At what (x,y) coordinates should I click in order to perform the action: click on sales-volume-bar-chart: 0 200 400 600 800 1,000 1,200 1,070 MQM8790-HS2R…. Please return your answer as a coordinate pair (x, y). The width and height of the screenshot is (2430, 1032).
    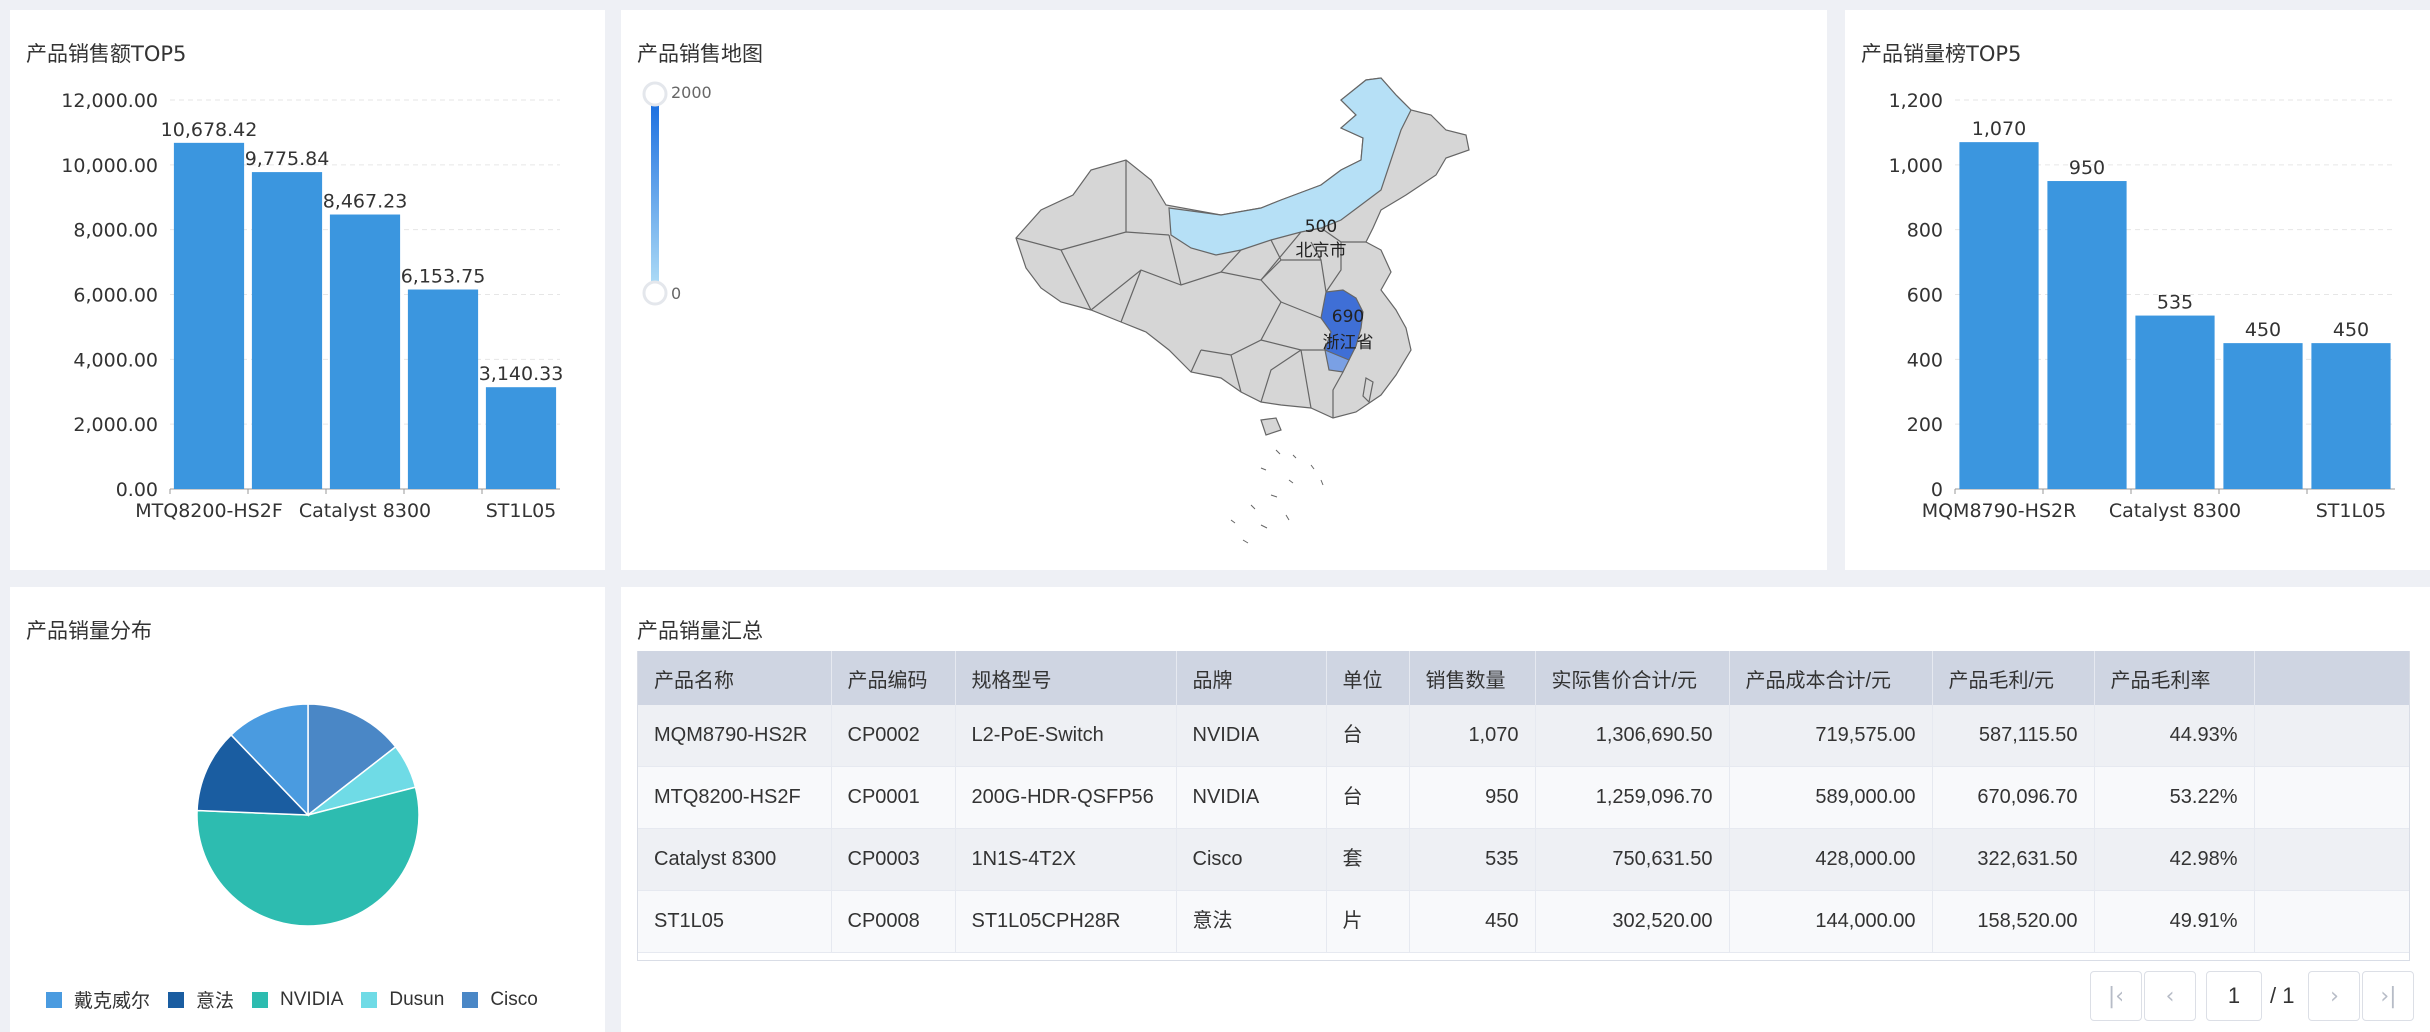
    Looking at the image, I should click on (2142, 306).